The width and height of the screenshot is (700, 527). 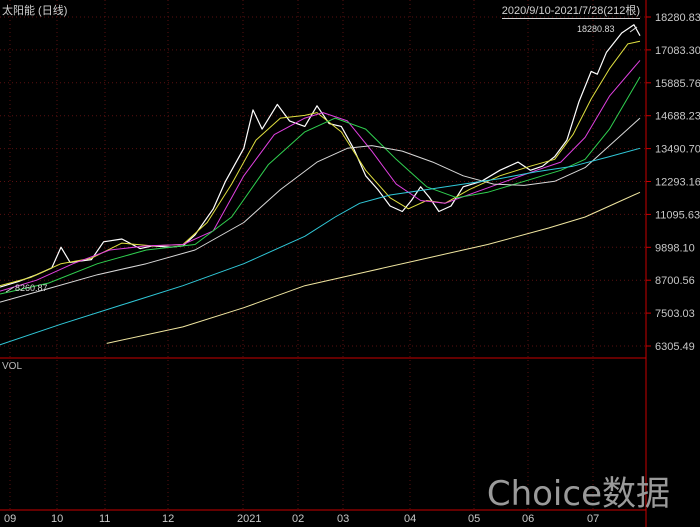 What do you see at coordinates (57, 519) in the screenshot?
I see `x-tick-label: 10` at bounding box center [57, 519].